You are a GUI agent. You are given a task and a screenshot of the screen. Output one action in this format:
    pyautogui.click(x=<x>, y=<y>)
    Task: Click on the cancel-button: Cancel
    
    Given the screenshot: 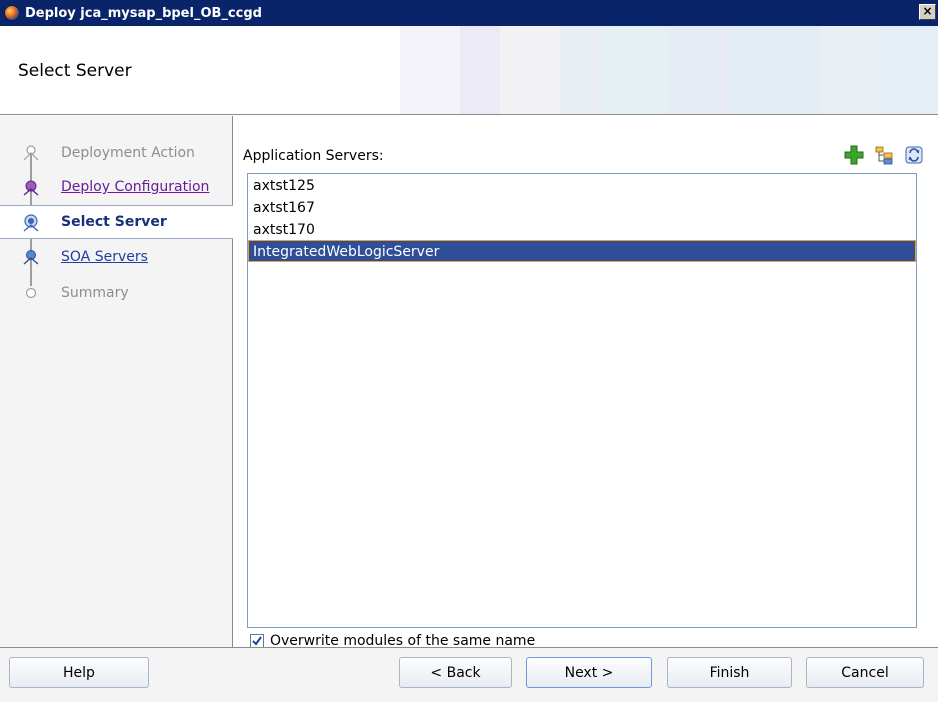 What is the action you would take?
    pyautogui.click(x=865, y=672)
    